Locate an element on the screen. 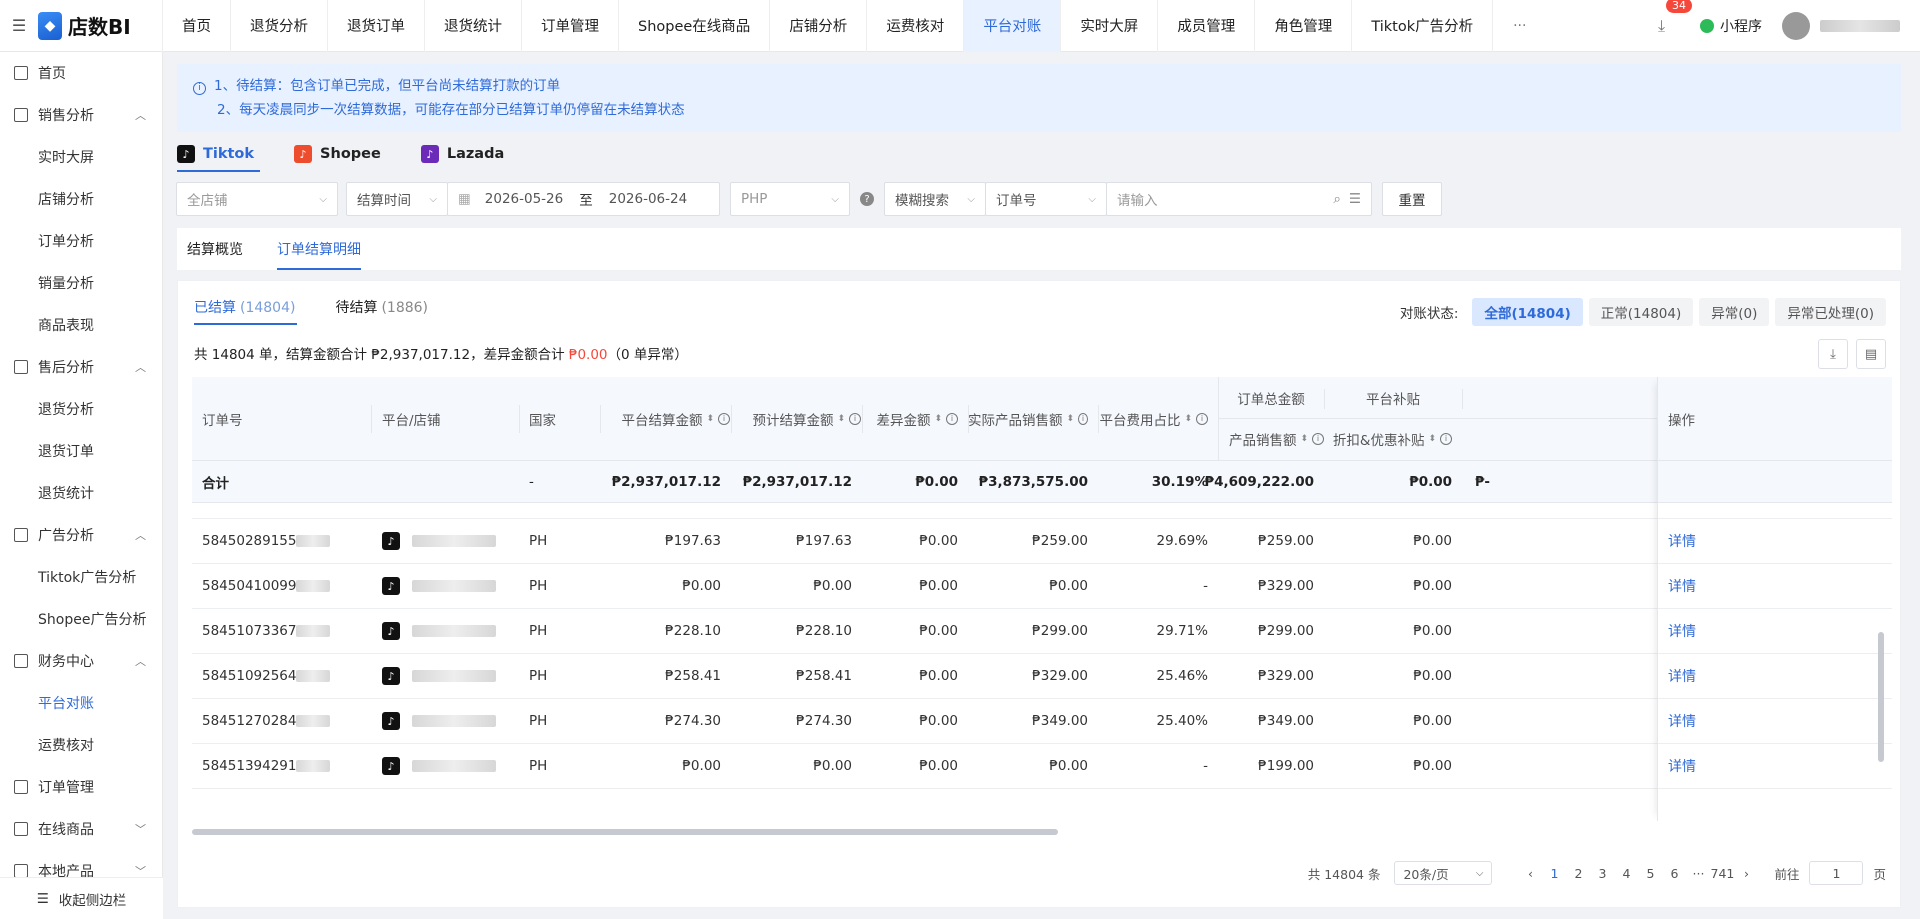  columns-settings-icon: ▤ is located at coordinates (1871, 354).